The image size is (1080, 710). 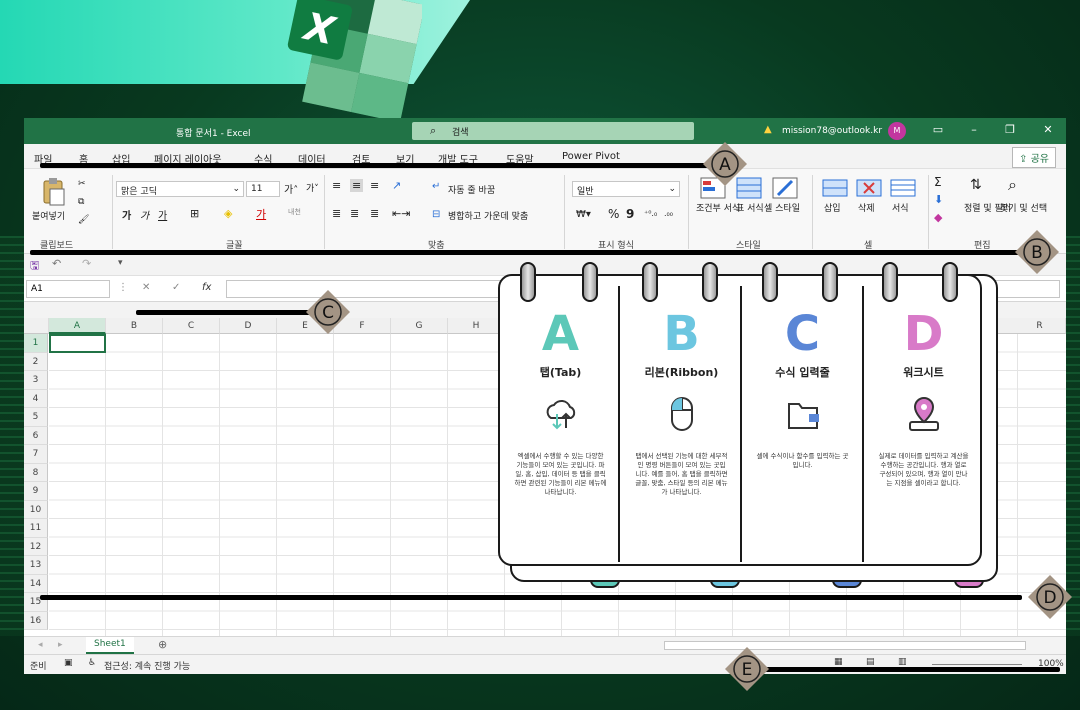 What do you see at coordinates (110, 645) in the screenshot?
I see `sheet-tab: Sheet1` at bounding box center [110, 645].